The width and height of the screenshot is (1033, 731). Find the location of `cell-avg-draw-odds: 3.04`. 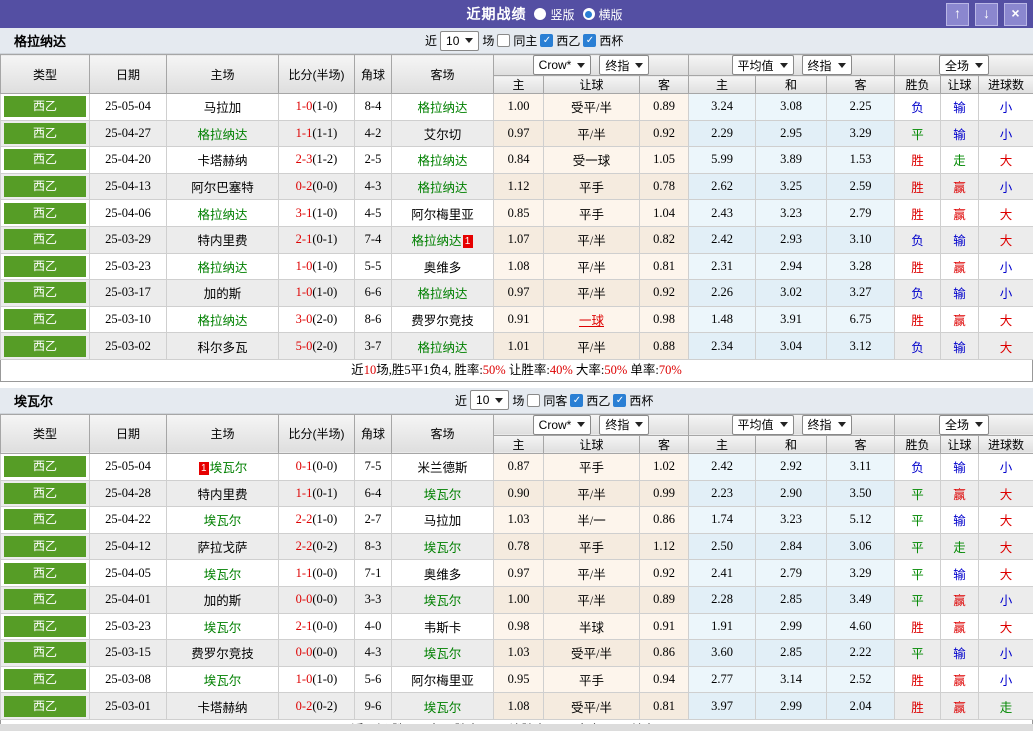

cell-avg-draw-odds: 3.04 is located at coordinates (791, 346).